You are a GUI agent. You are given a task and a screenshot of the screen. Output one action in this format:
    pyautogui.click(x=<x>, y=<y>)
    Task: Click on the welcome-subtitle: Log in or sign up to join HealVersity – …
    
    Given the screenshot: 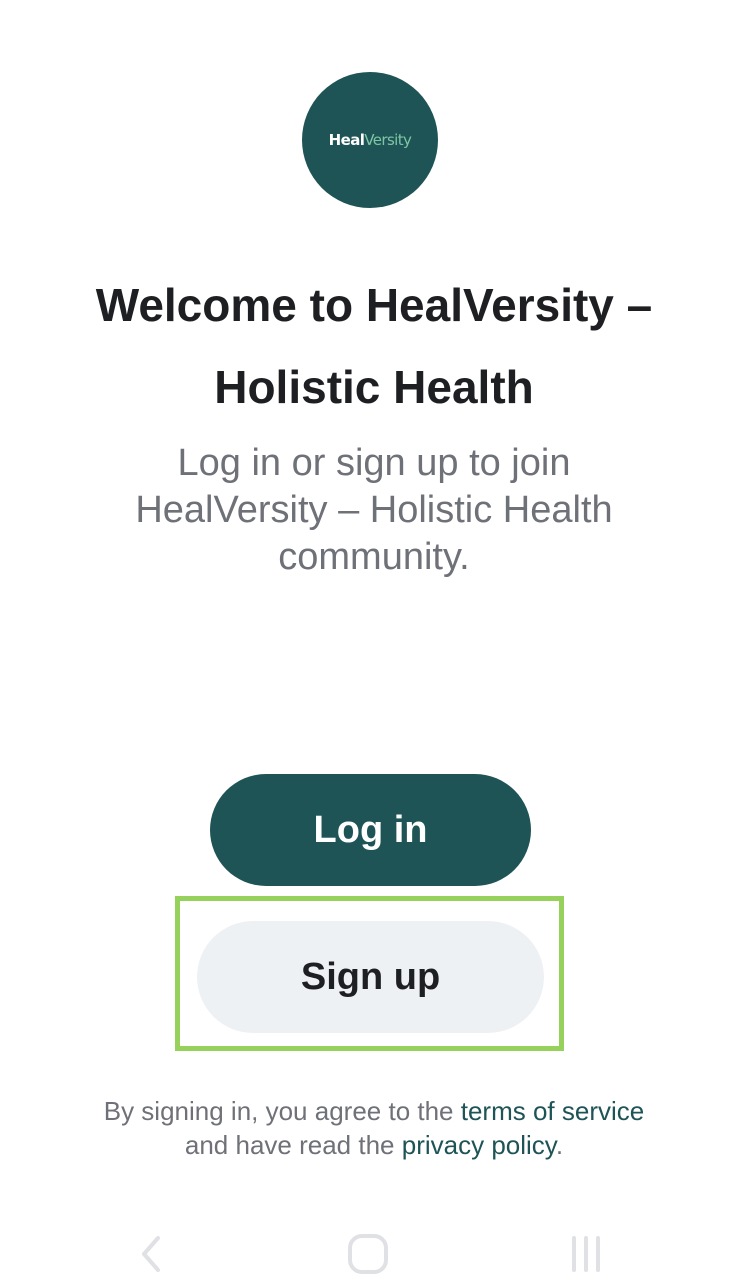 What is the action you would take?
    pyautogui.click(x=374, y=510)
    